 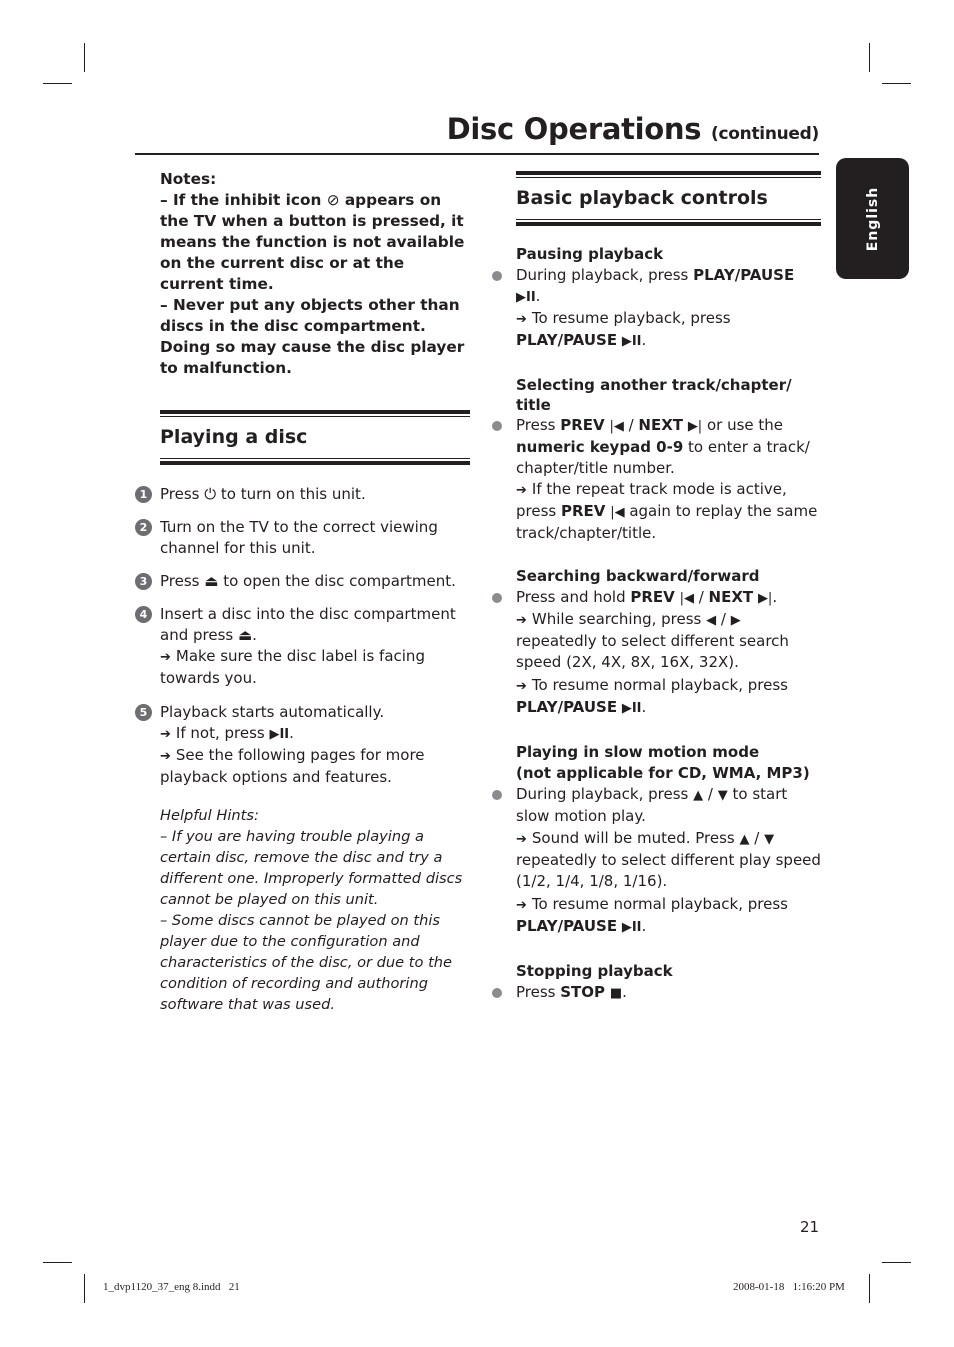 I want to click on section-header-basic-playback: Basic playback controls, so click(x=668, y=198).